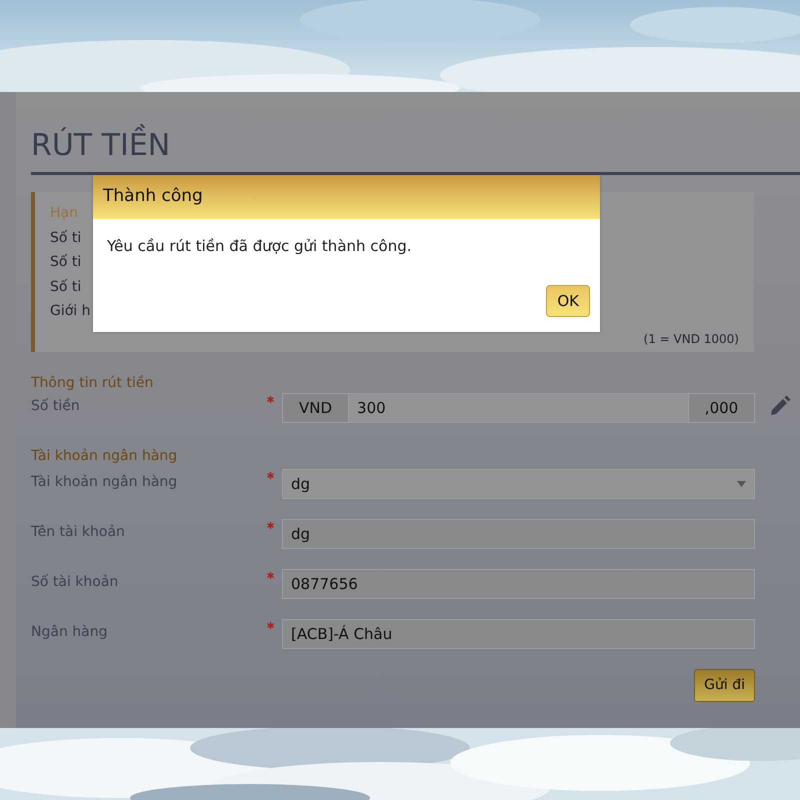  What do you see at coordinates (104, 456) in the screenshot?
I see `section-heading: Tài khoản ngân hàng` at bounding box center [104, 456].